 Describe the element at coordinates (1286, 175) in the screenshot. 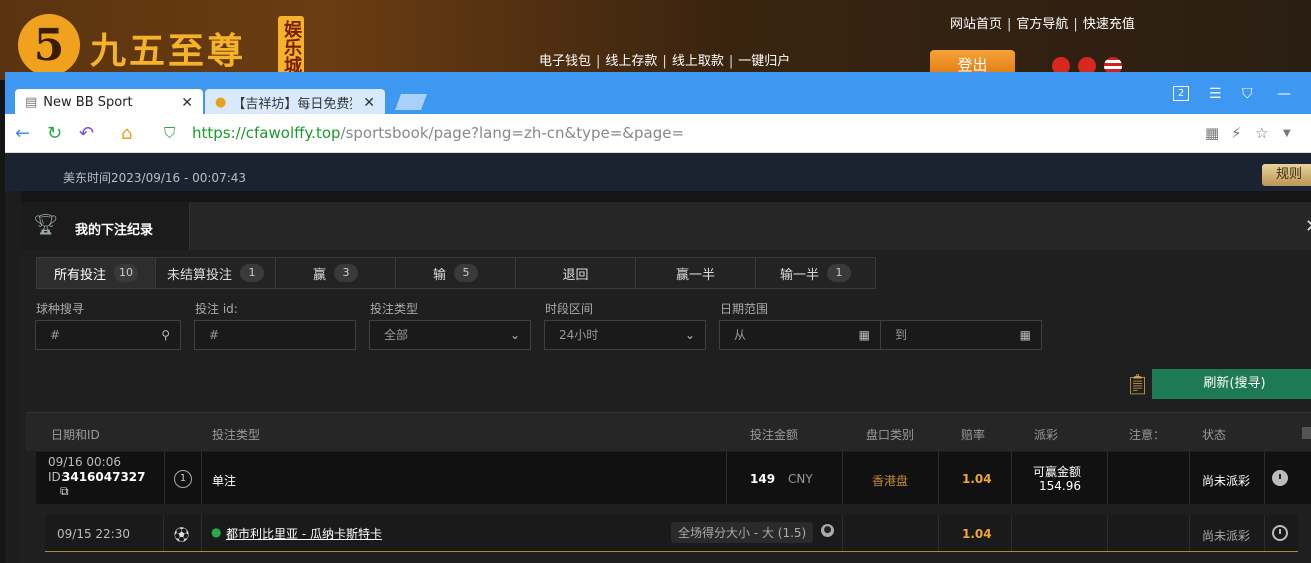

I see `rules-button: 规则` at that location.